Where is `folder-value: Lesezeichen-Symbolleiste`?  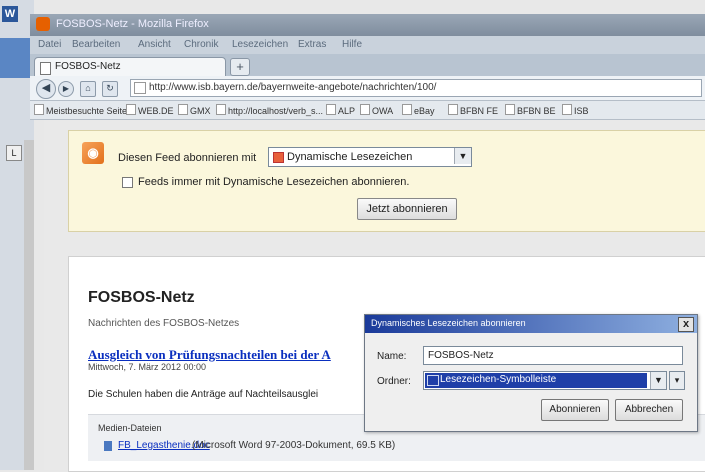
folder-value: Lesezeichen-Symbolleiste is located at coordinates (498, 379).